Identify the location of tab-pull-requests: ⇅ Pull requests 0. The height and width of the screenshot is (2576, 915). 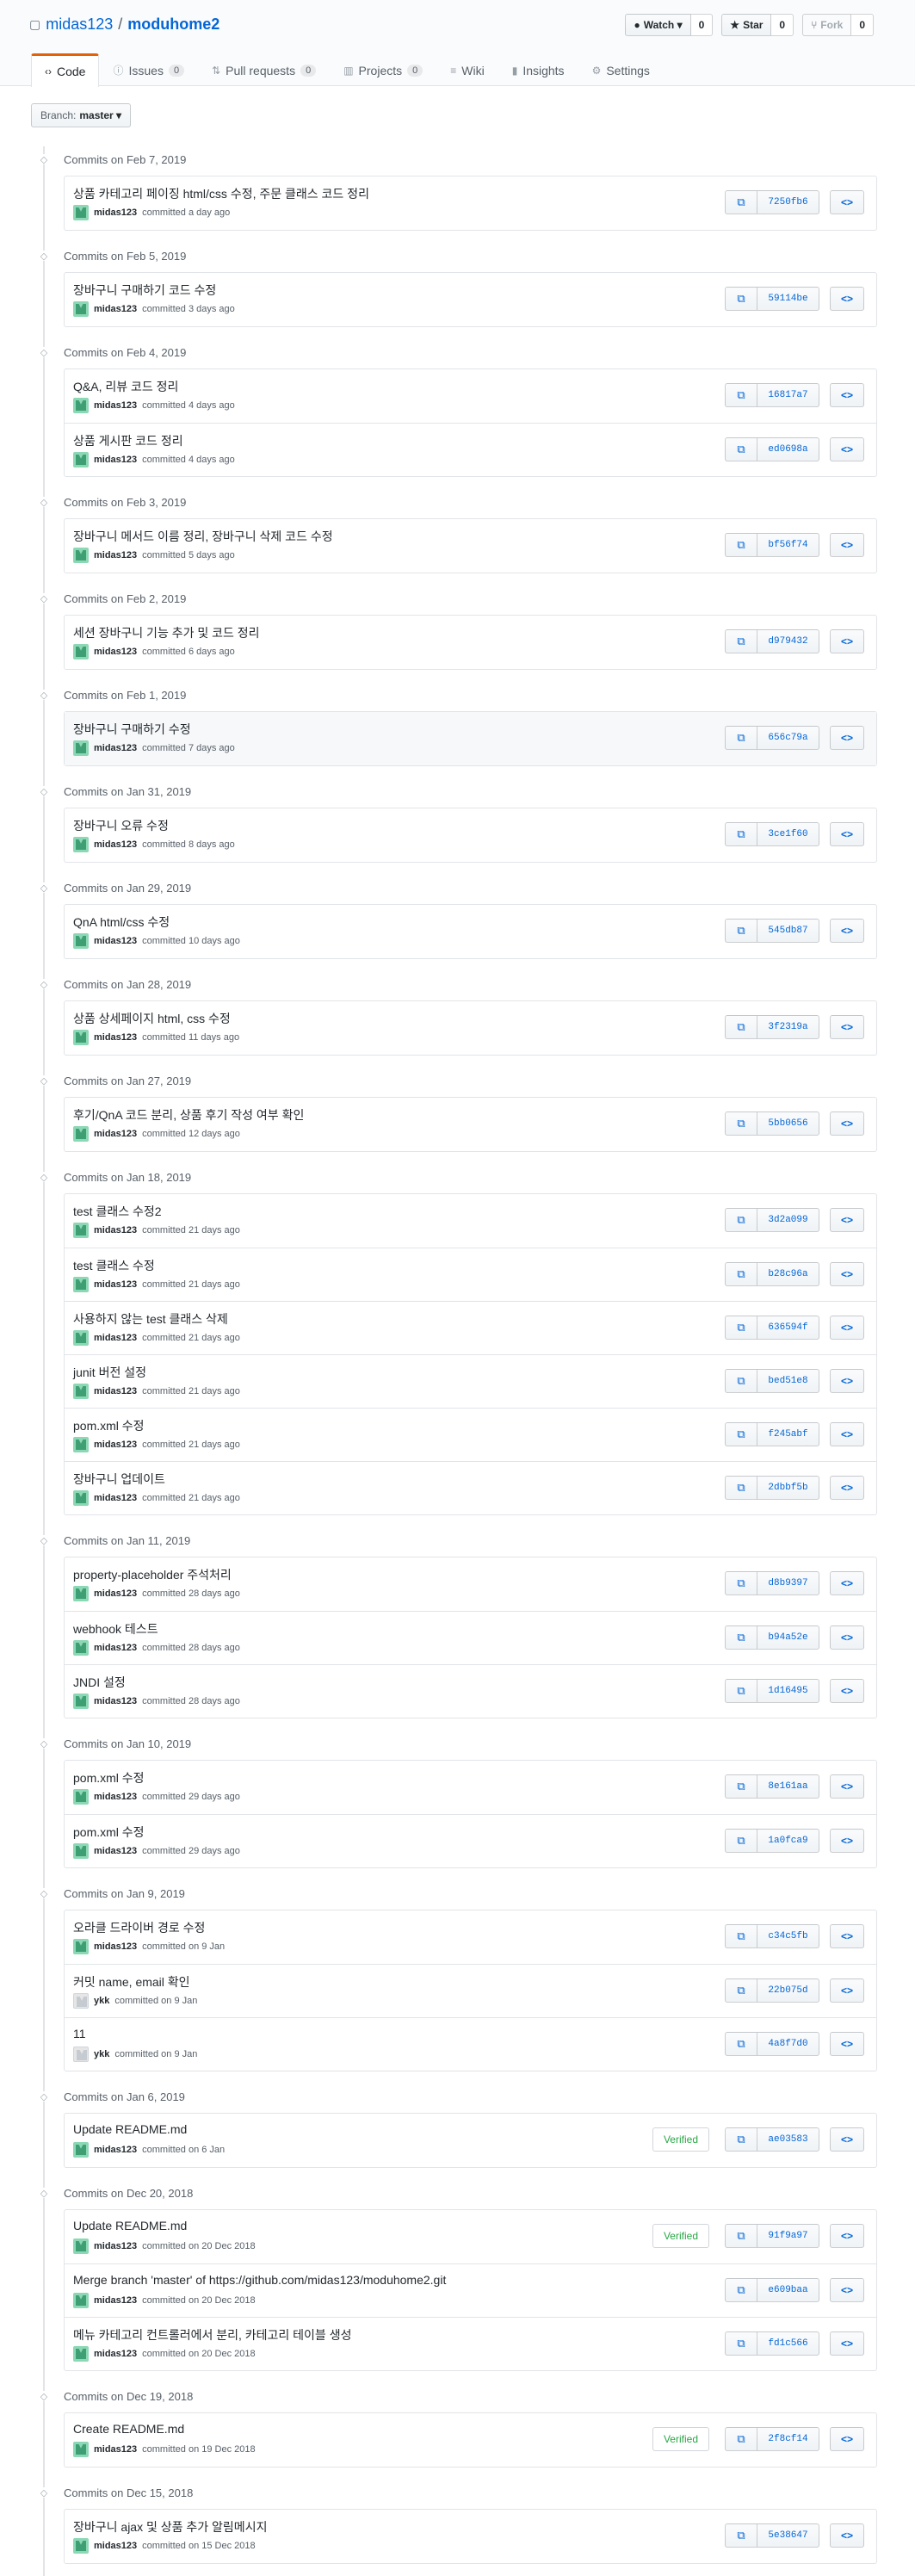
(264, 69).